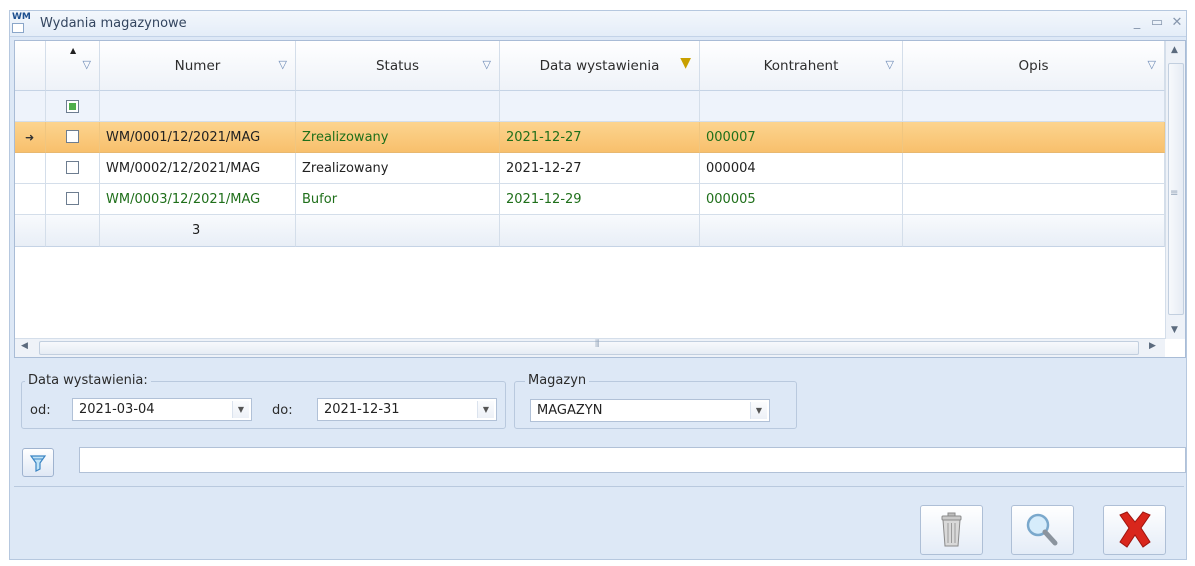  Describe the element at coordinates (1137, 23) in the screenshot. I see `minimize-button: _` at that location.